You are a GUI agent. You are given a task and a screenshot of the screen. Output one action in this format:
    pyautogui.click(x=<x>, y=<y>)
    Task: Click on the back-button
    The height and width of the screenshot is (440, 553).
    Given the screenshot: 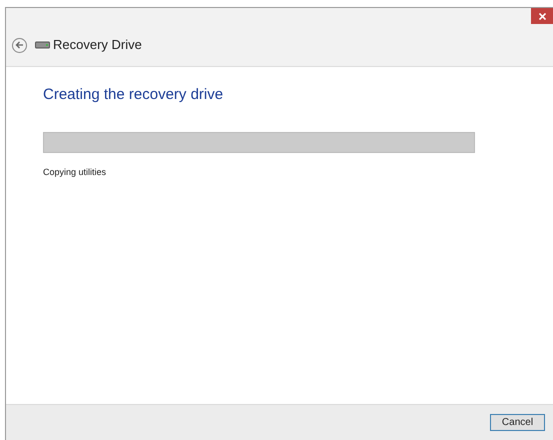 What is the action you would take?
    pyautogui.click(x=19, y=45)
    